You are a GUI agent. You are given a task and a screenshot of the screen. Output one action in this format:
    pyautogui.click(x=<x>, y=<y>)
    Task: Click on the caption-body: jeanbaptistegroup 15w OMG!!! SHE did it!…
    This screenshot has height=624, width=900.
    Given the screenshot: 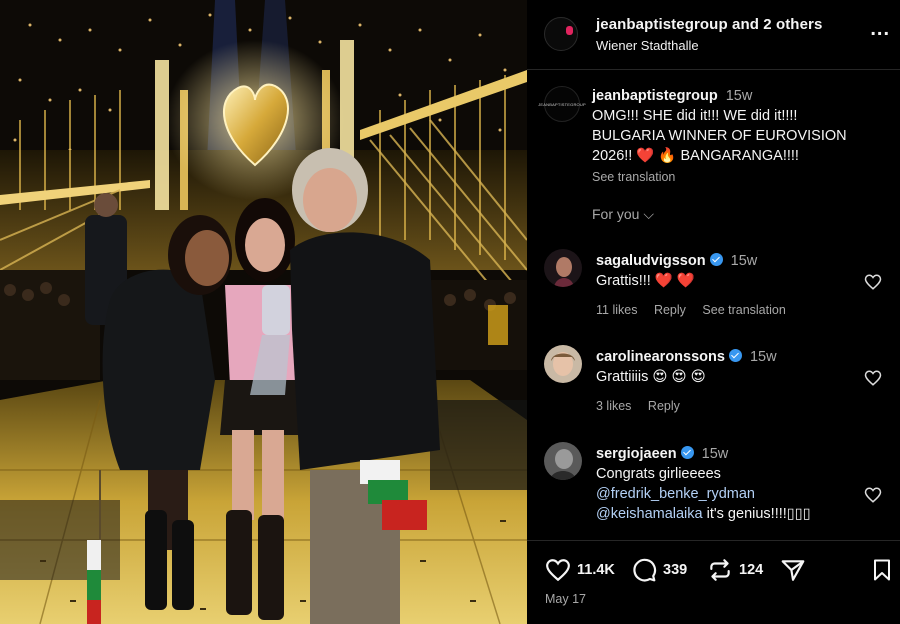 What is the action you would take?
    pyautogui.click(x=737, y=136)
    